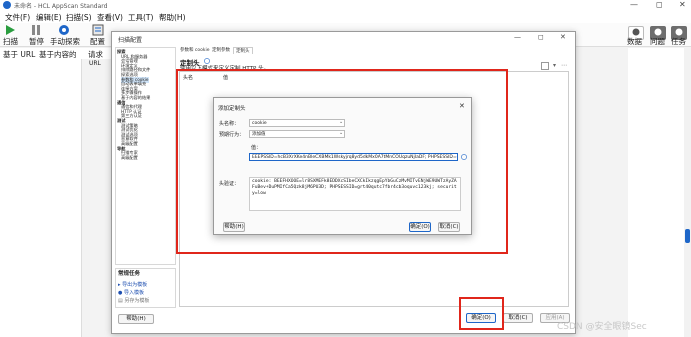 This screenshot has width=691, height=337. I want to click on requests-header: 请求, so click(95, 54).